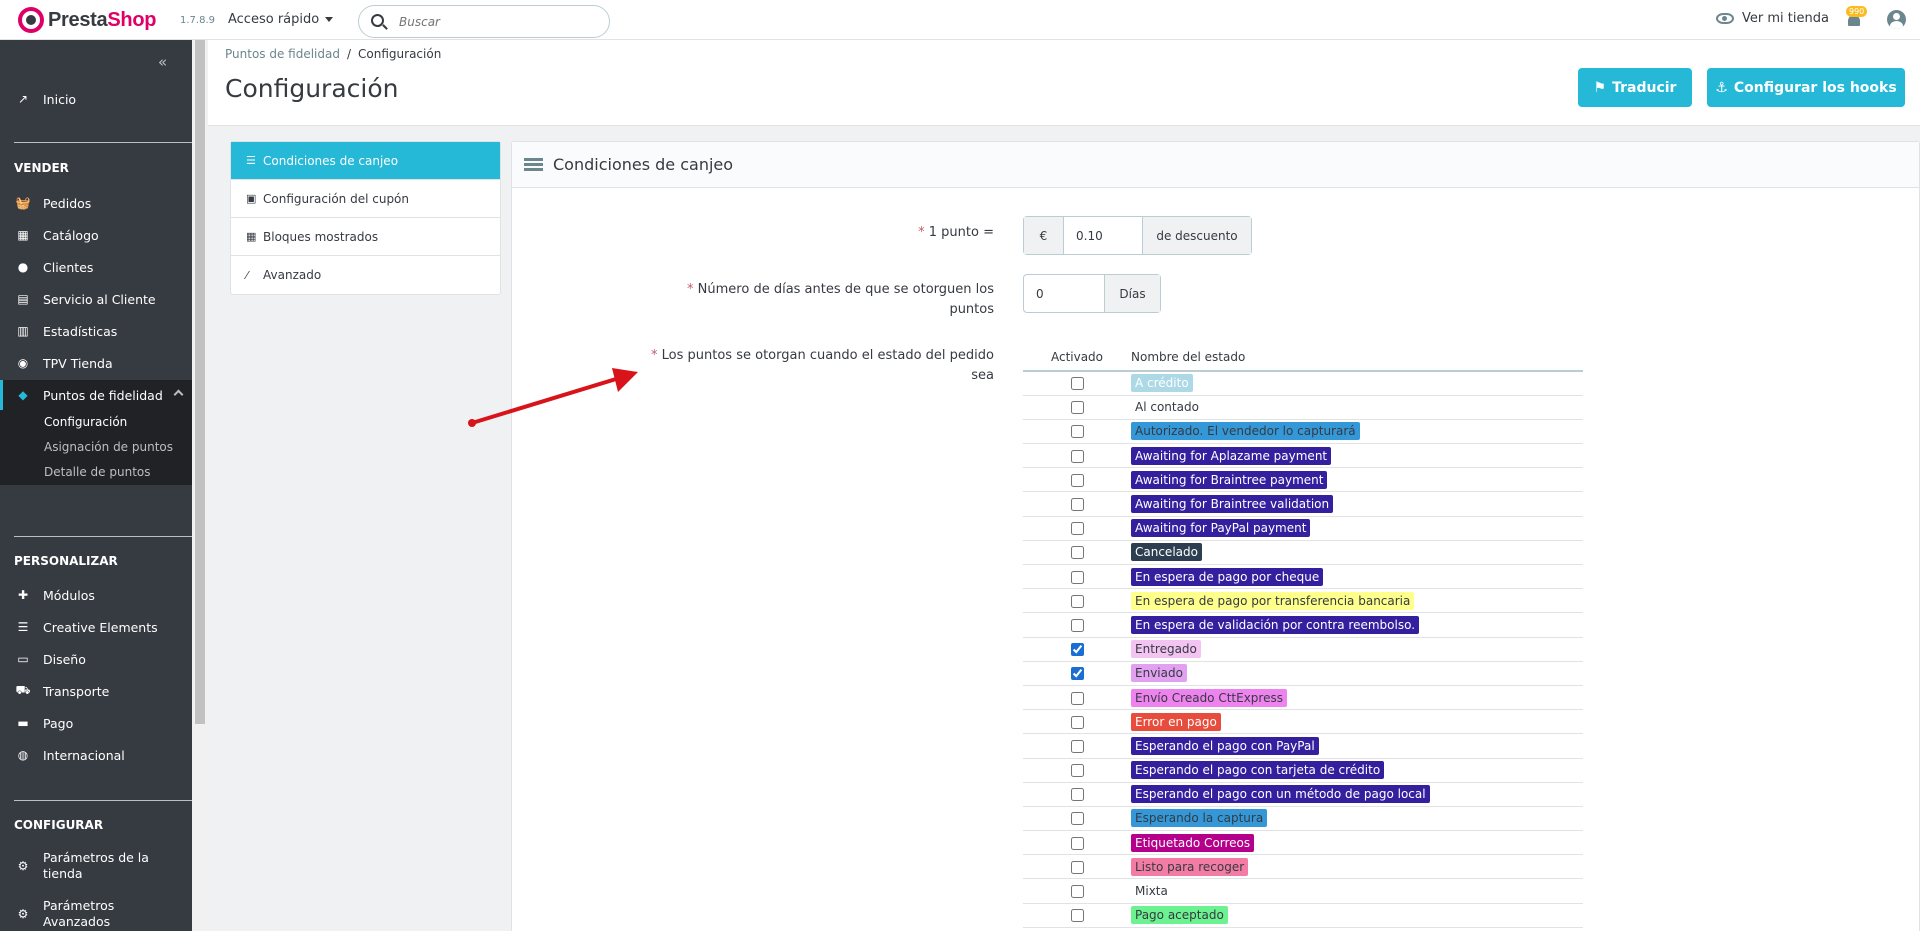 Image resolution: width=1920 pixels, height=931 pixels. What do you see at coordinates (96, 627) in the screenshot?
I see `sidebar-item-creative: ☰ Creative Elements` at bounding box center [96, 627].